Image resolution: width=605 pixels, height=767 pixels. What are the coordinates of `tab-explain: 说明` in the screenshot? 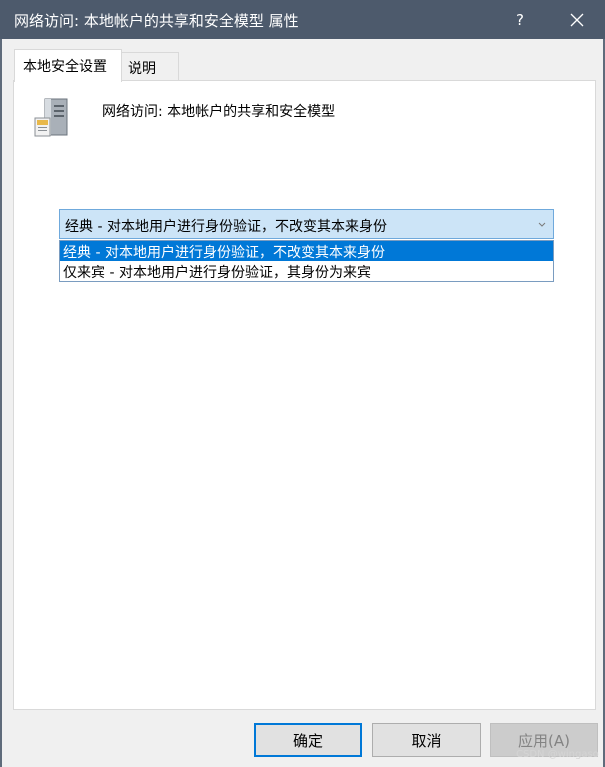 It's located at (150, 66).